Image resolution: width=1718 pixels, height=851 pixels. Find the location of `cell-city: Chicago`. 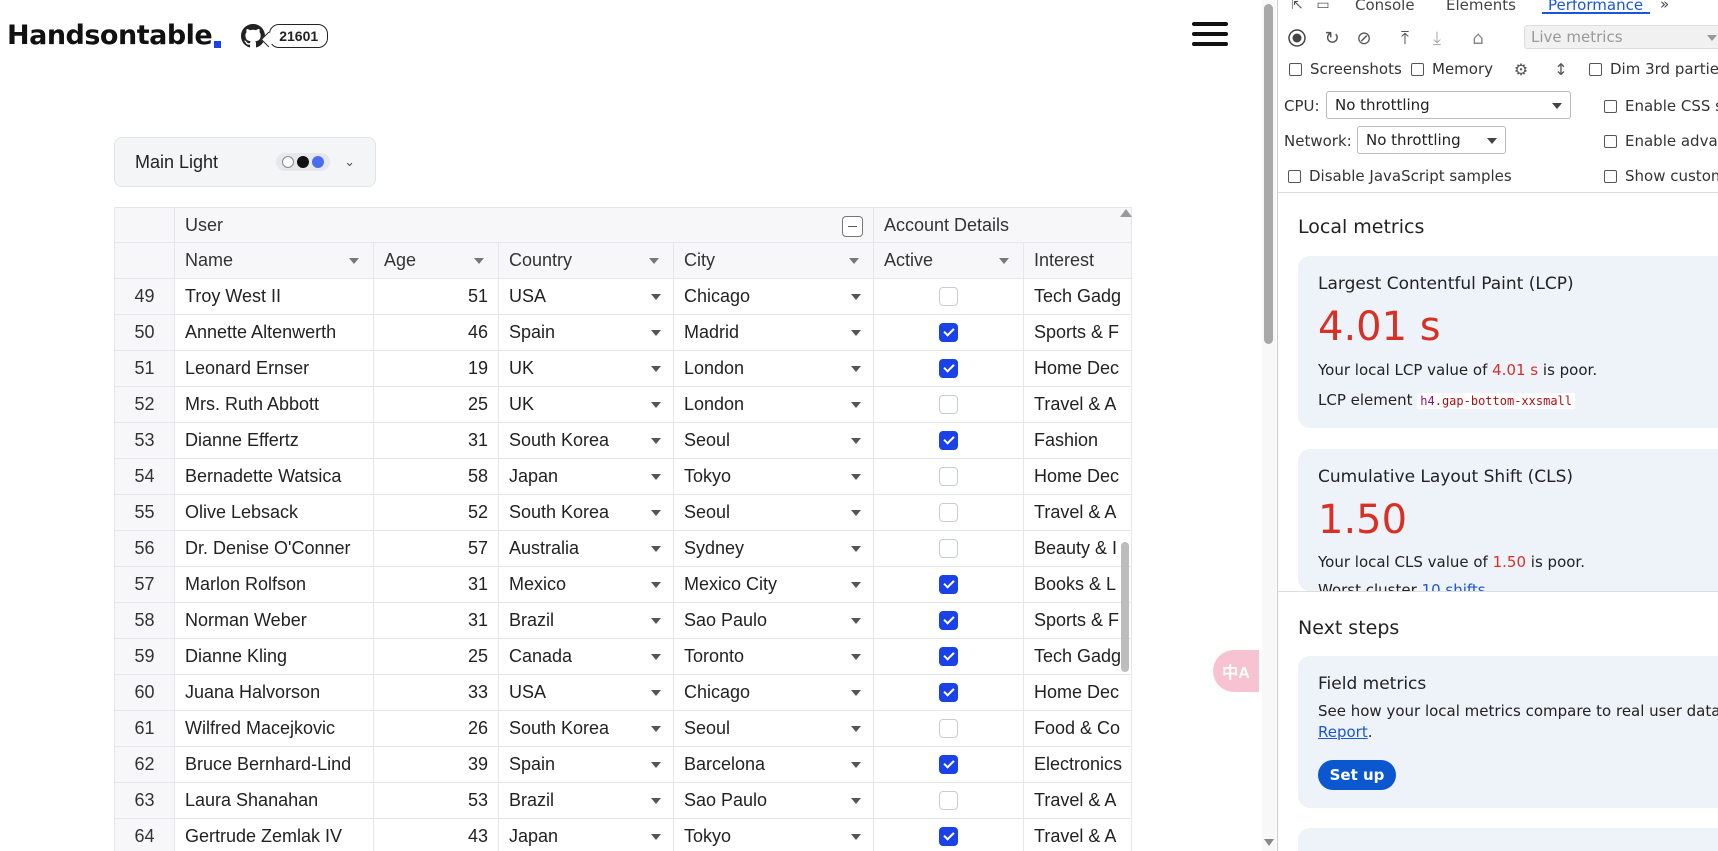

cell-city: Chicago is located at coordinates (774, 693).